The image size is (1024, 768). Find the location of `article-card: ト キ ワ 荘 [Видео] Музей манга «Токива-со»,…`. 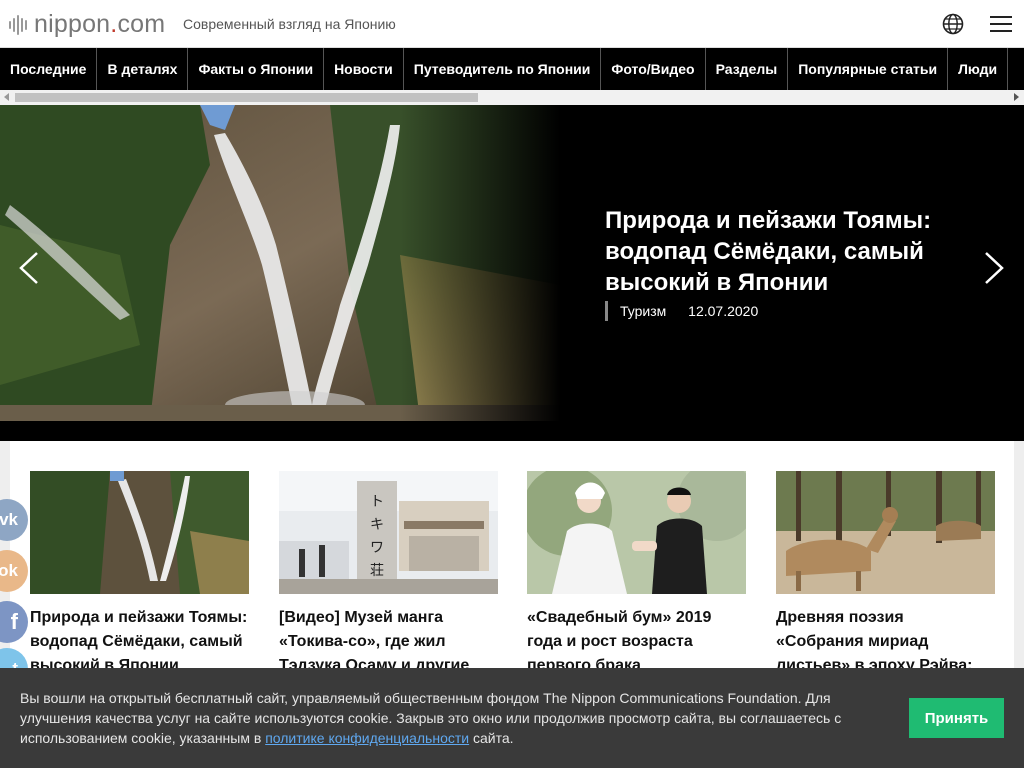

article-card: ト キ ワ 荘 [Видео] Музей манга «Токива-со»,… is located at coordinates (388, 574).